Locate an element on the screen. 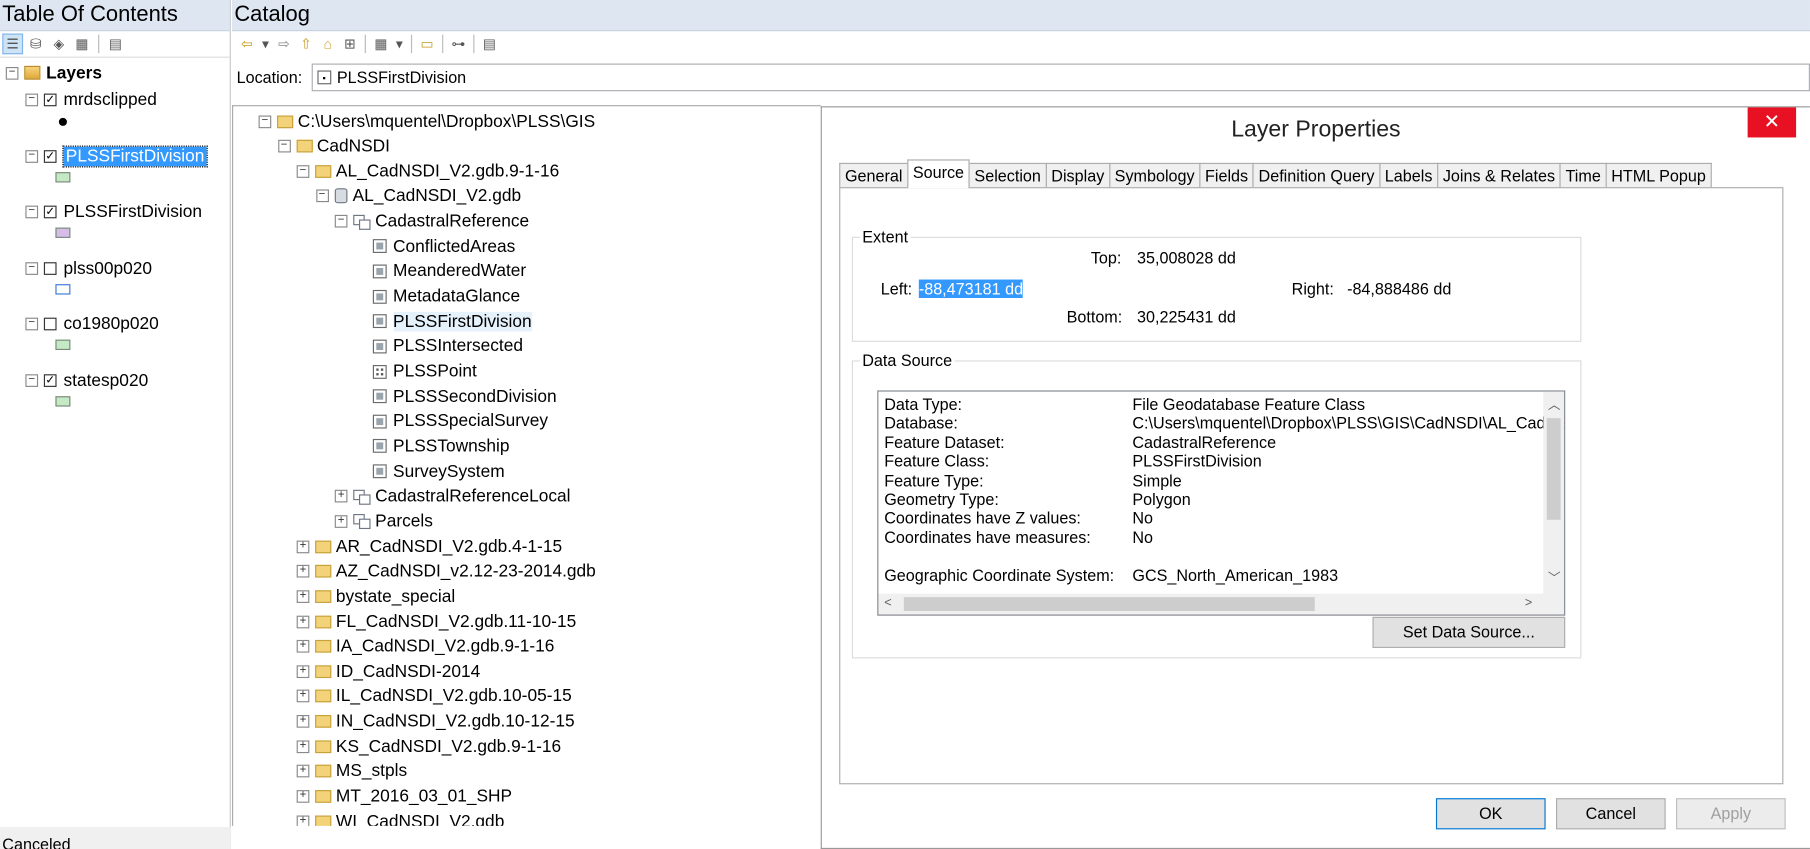 The width and height of the screenshot is (1810, 849). tree-item-label: IA_CadNSDI_V2.gdb.9-1-16 is located at coordinates (445, 647).